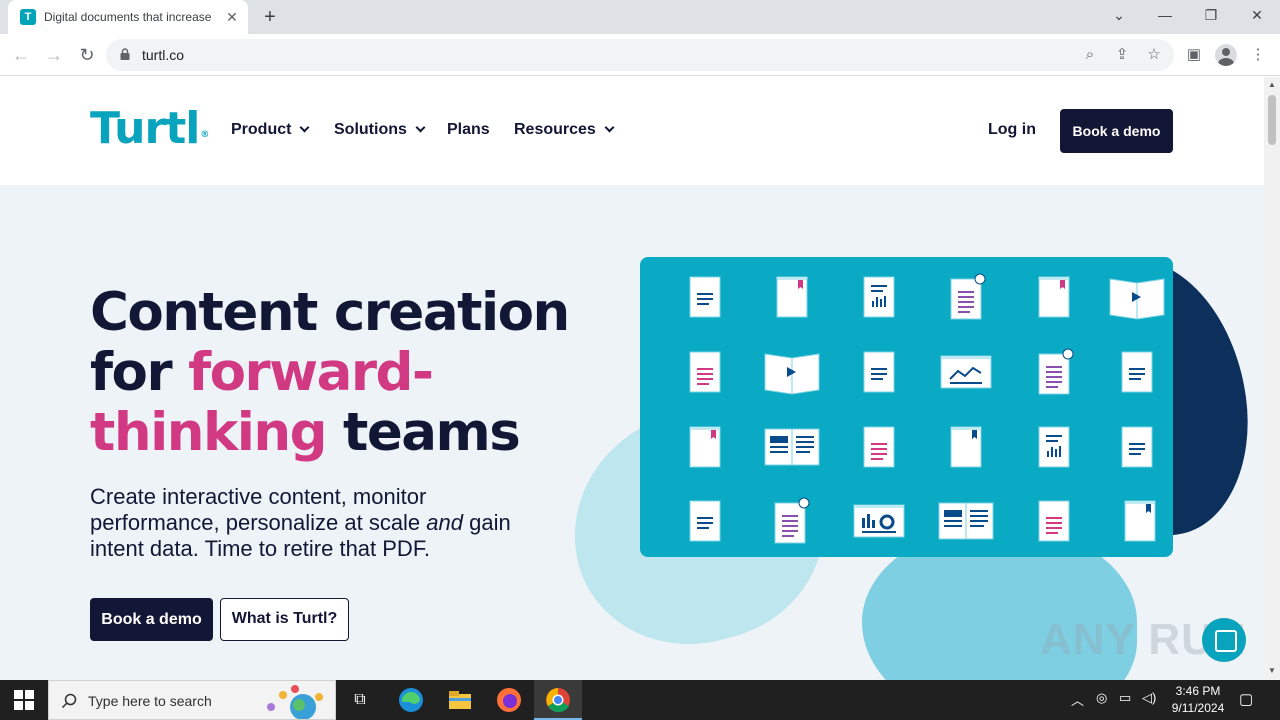 Image resolution: width=1280 pixels, height=720 pixels. I want to click on browser-toolbar: ← → ↻ turtl.co ⌕ ⇪ ☆ ▣ ⋮, so click(640, 55).